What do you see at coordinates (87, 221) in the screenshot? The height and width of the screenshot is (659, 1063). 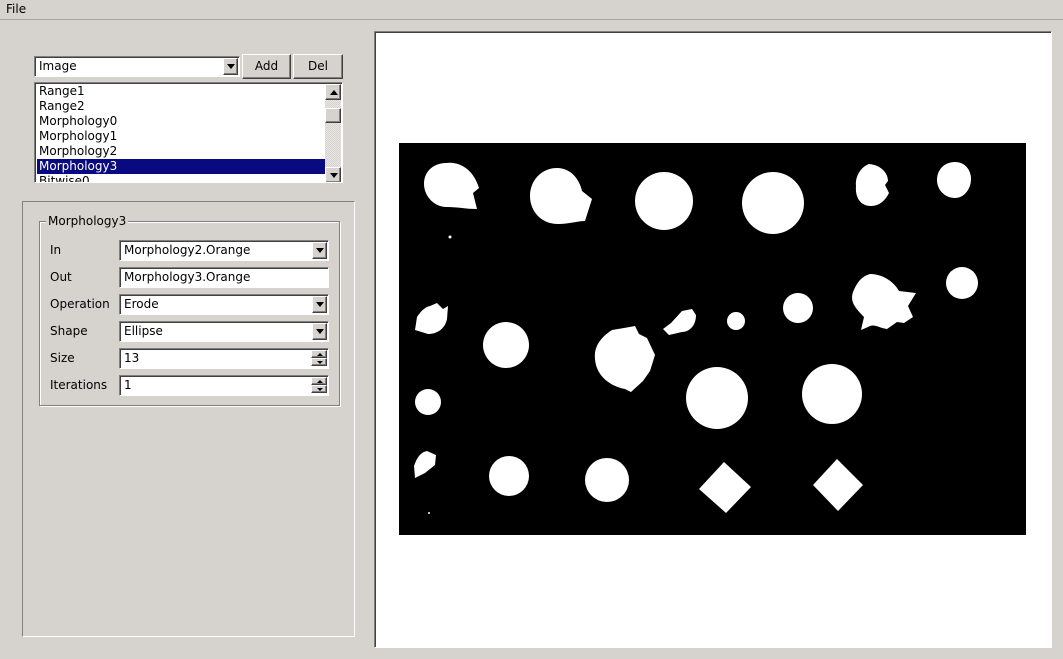 I see `group-title: Morphology3` at bounding box center [87, 221].